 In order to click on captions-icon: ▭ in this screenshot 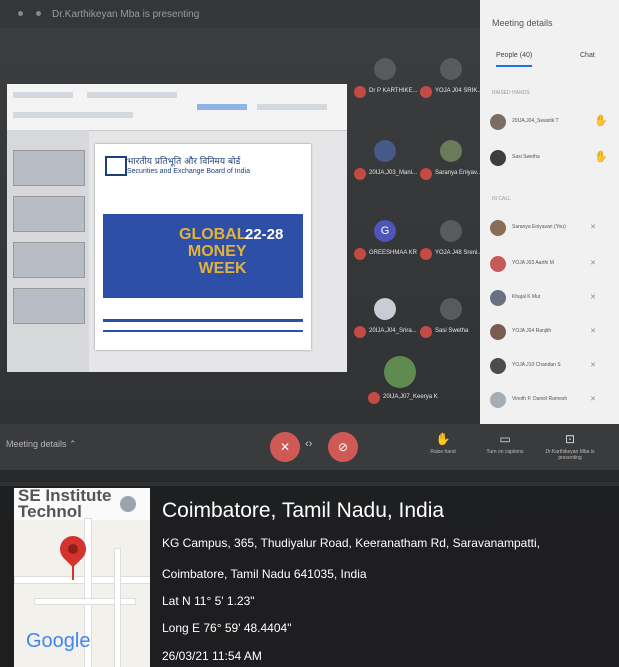, I will do `click(505, 439)`.